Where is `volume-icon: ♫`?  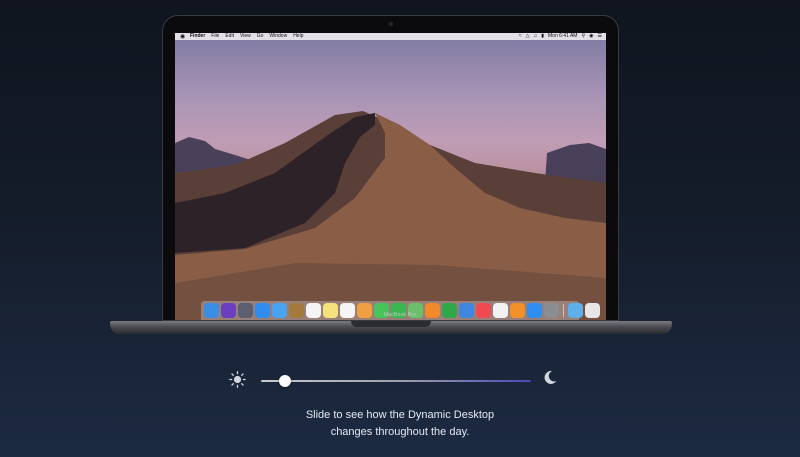 volume-icon: ♫ is located at coordinates (535, 36).